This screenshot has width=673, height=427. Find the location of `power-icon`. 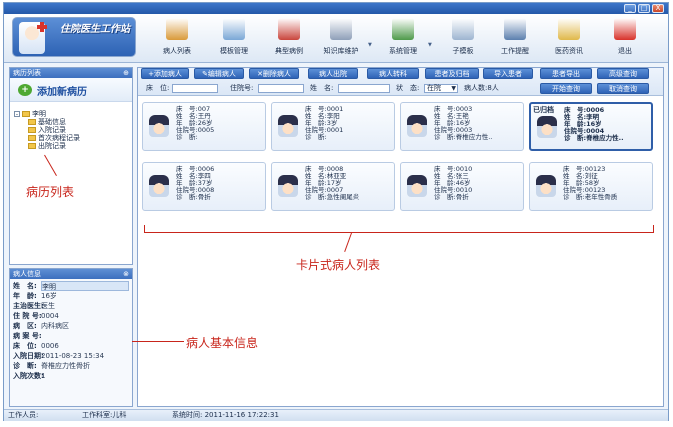

power-icon is located at coordinates (625, 29).